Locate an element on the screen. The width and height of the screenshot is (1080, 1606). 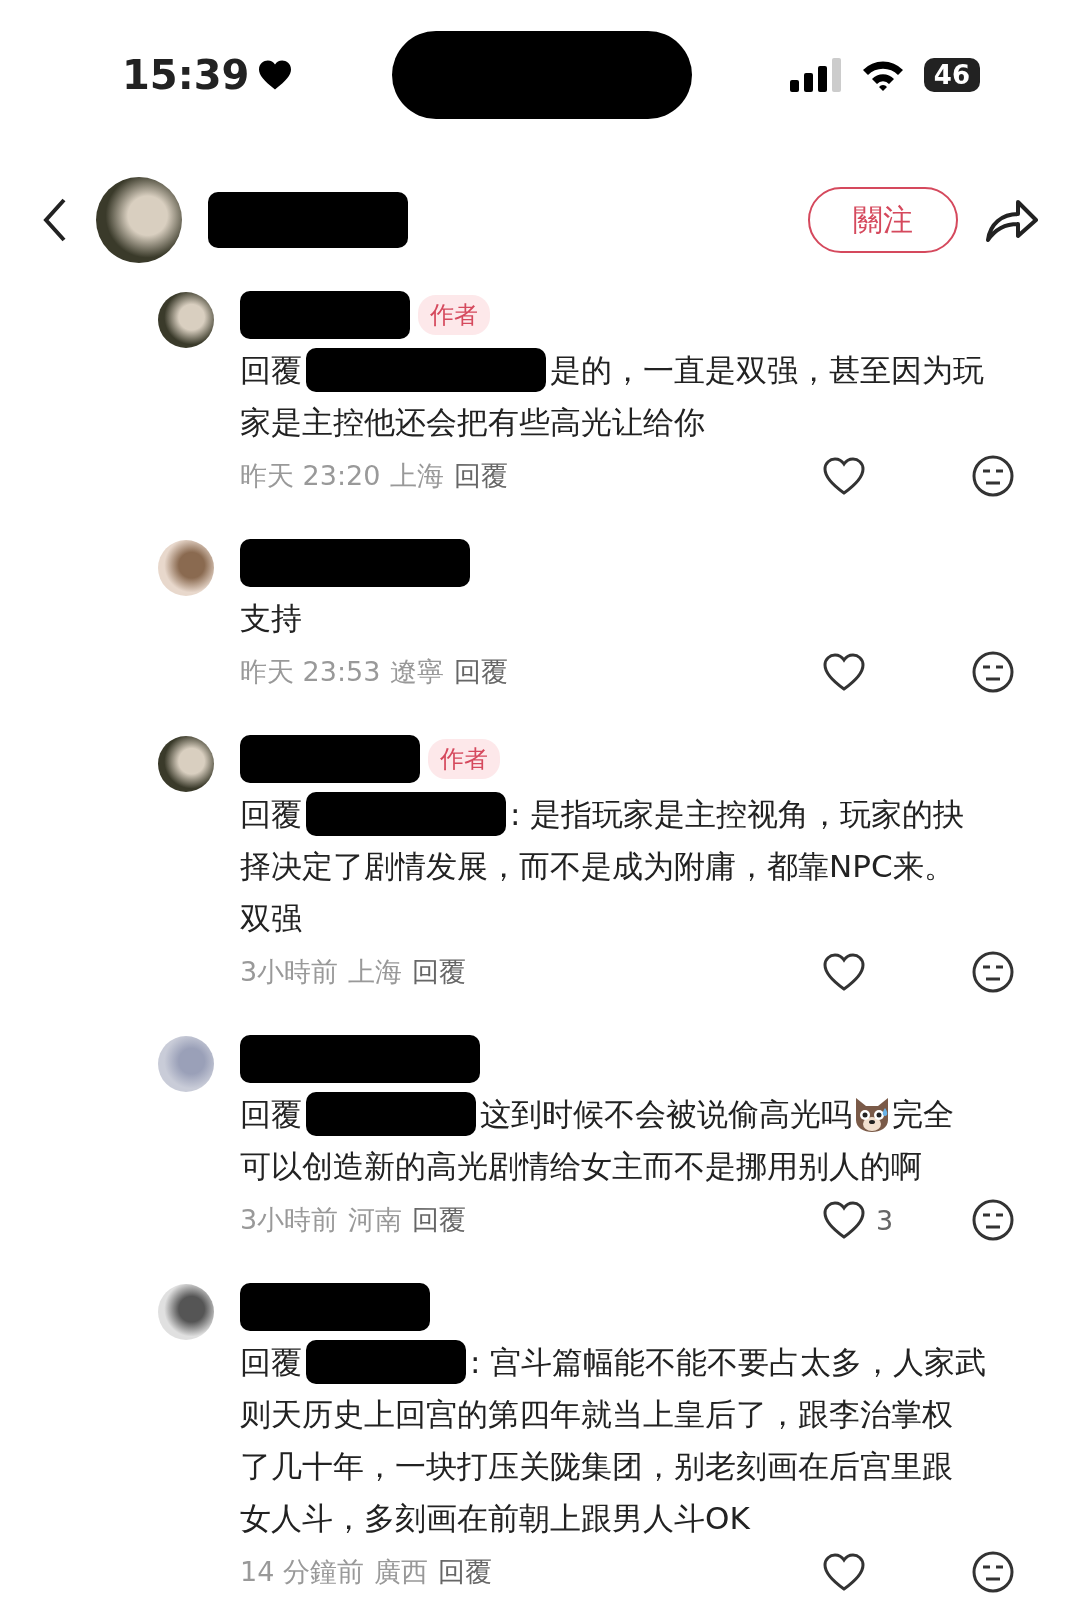
comment-text: 了几十年，一块打压关陇集团，别老刻画在后宫里跟 is located at coordinates (596, 1466).